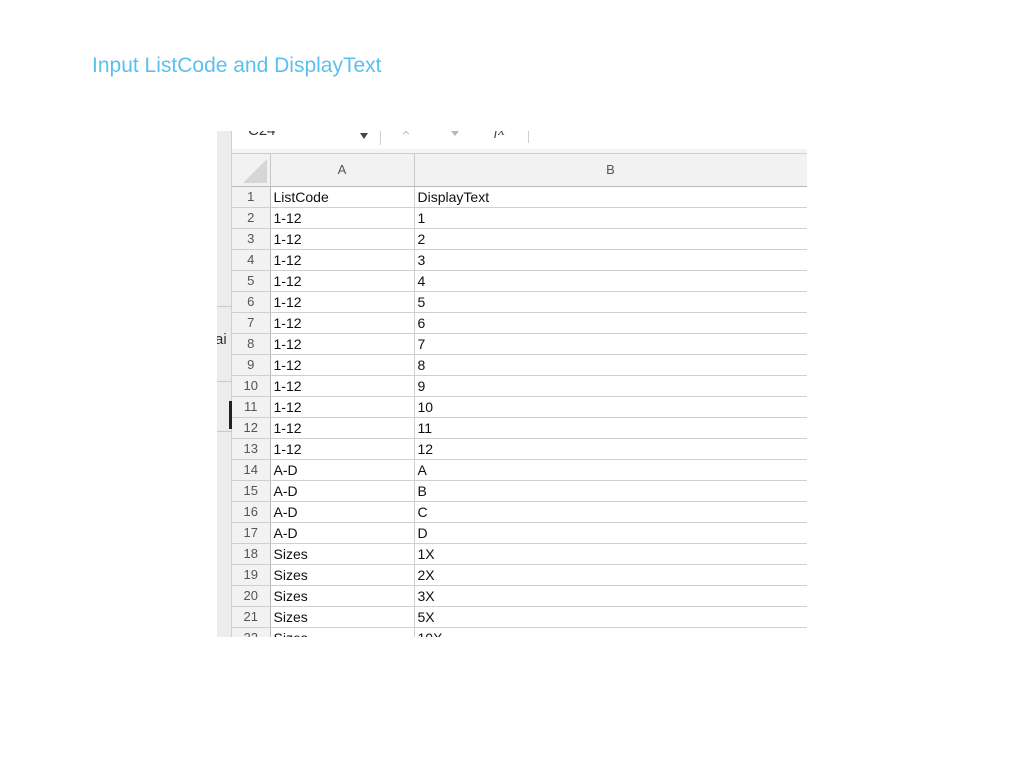 The width and height of the screenshot is (1024, 768). What do you see at coordinates (610, 554) in the screenshot?
I see `cell-b: 1X` at bounding box center [610, 554].